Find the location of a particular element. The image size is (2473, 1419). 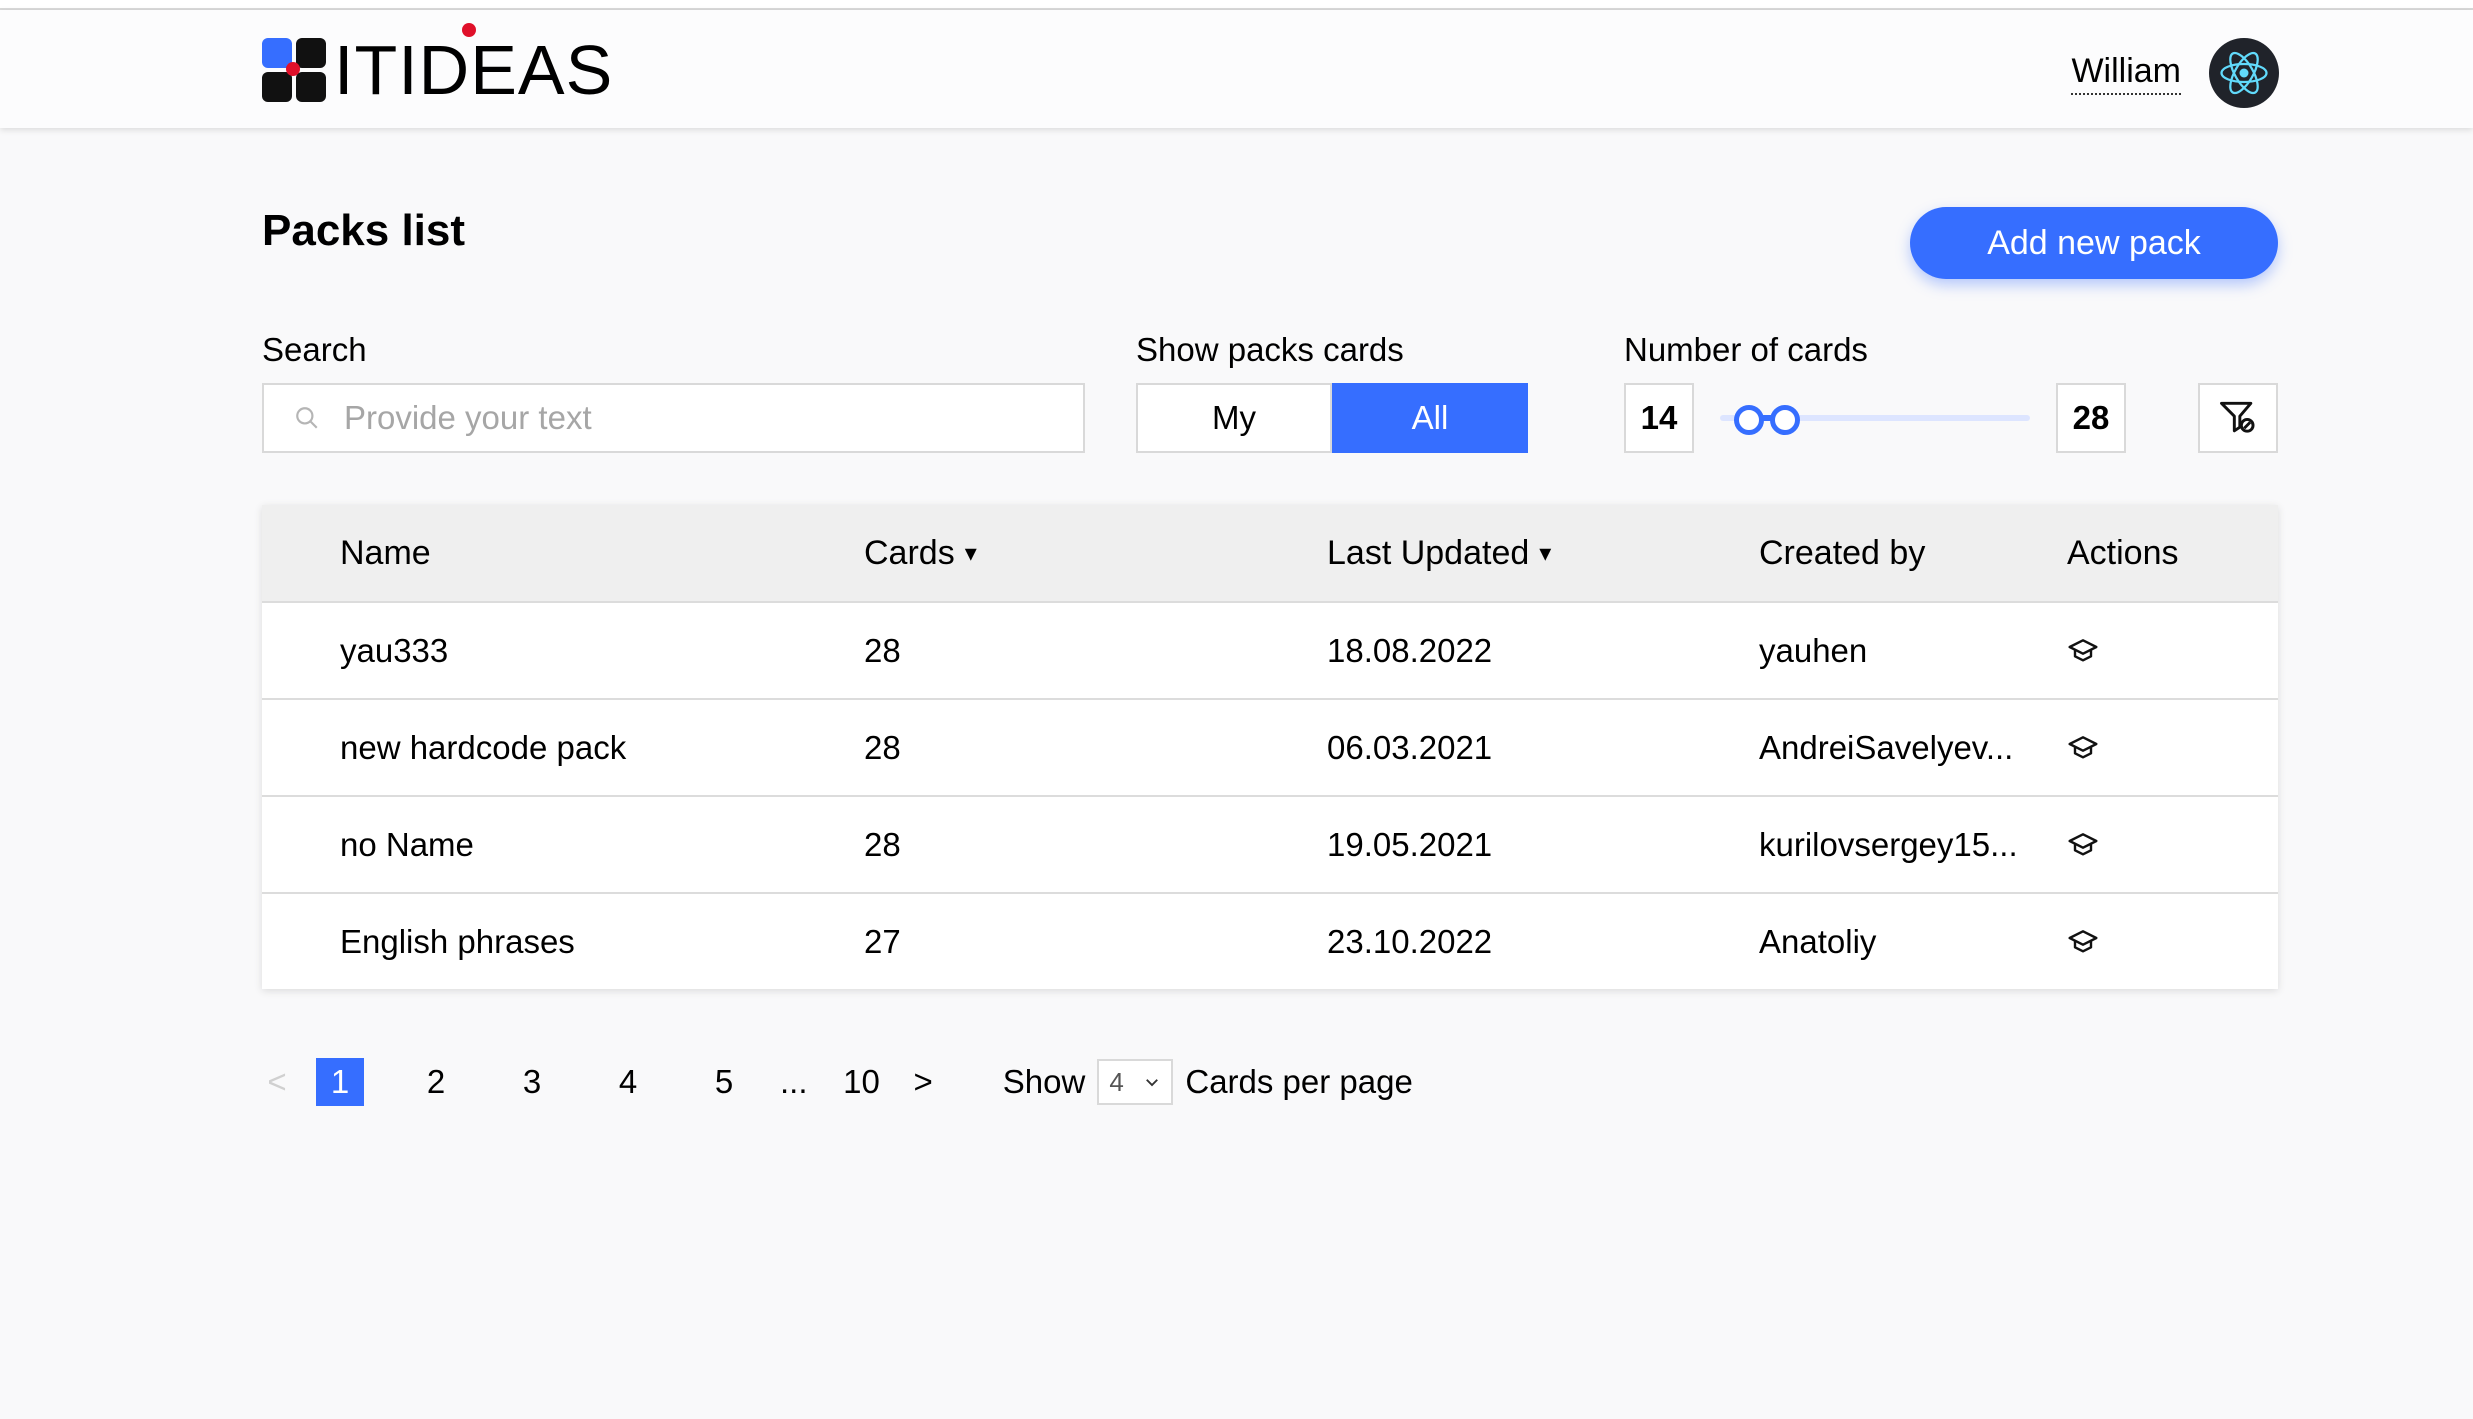

avatar is located at coordinates (2244, 73).